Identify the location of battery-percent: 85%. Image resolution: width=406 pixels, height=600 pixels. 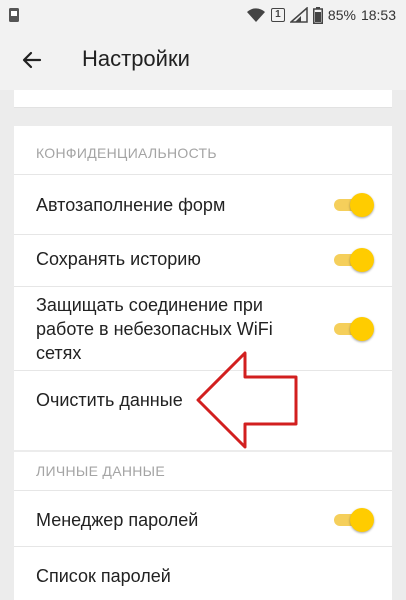
(341, 15).